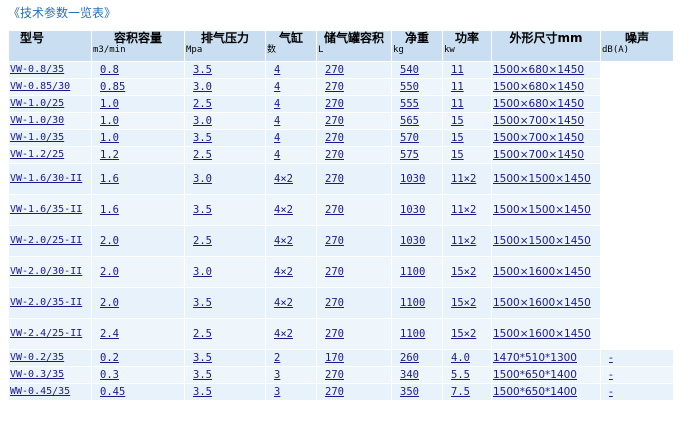 This screenshot has height=432, width=700. What do you see at coordinates (50, 70) in the screenshot?
I see `cell-model: VW-0.8/35` at bounding box center [50, 70].